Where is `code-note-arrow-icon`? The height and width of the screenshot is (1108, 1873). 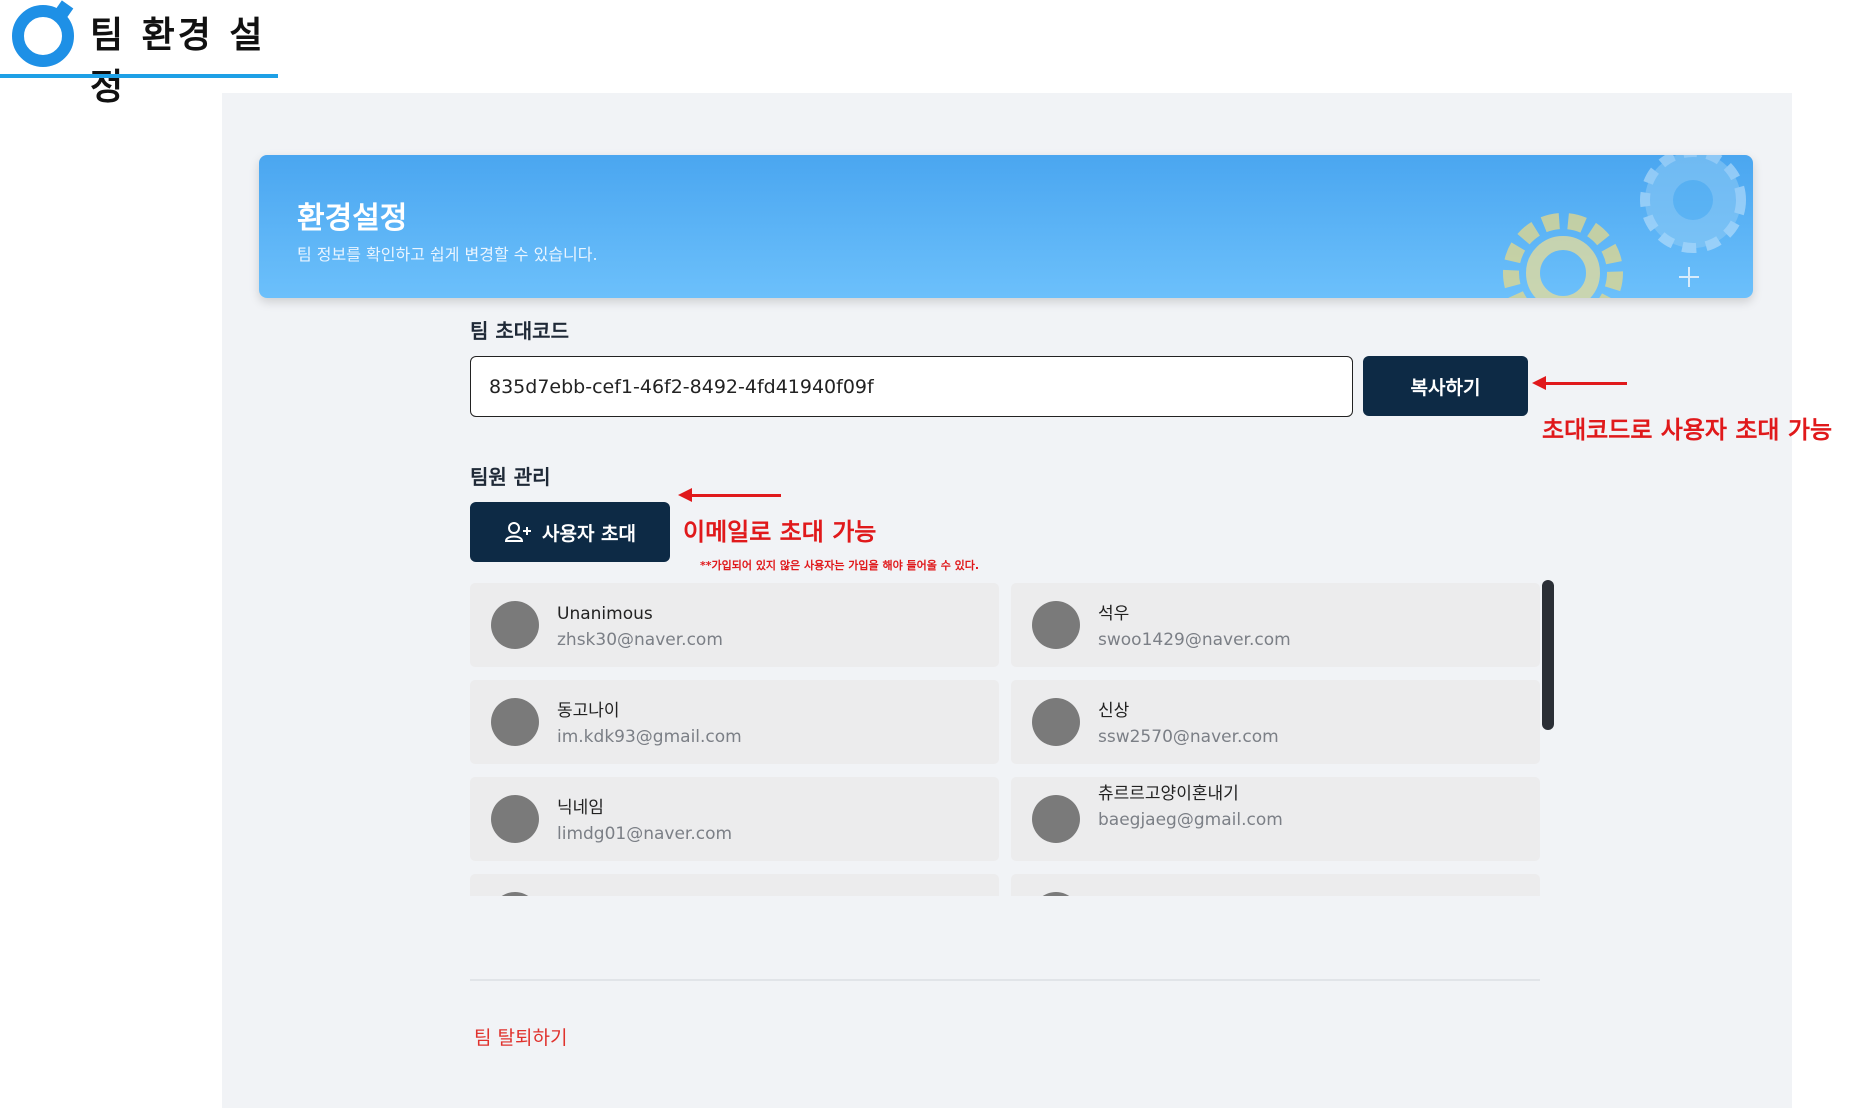
code-note-arrow-icon is located at coordinates (1579, 383).